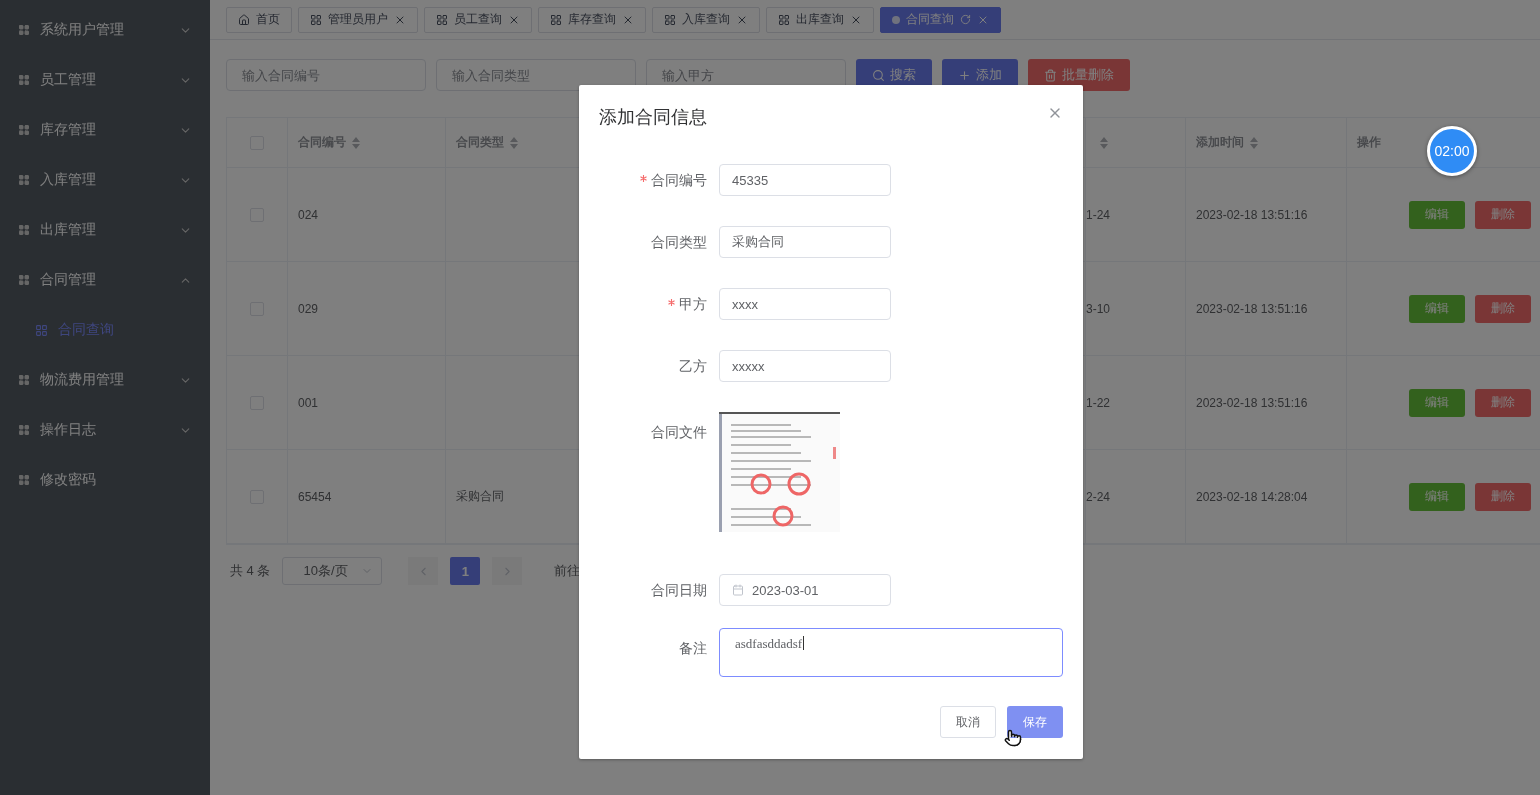 The image size is (1540, 795). I want to click on total-count: 共 4 条, so click(250, 571).